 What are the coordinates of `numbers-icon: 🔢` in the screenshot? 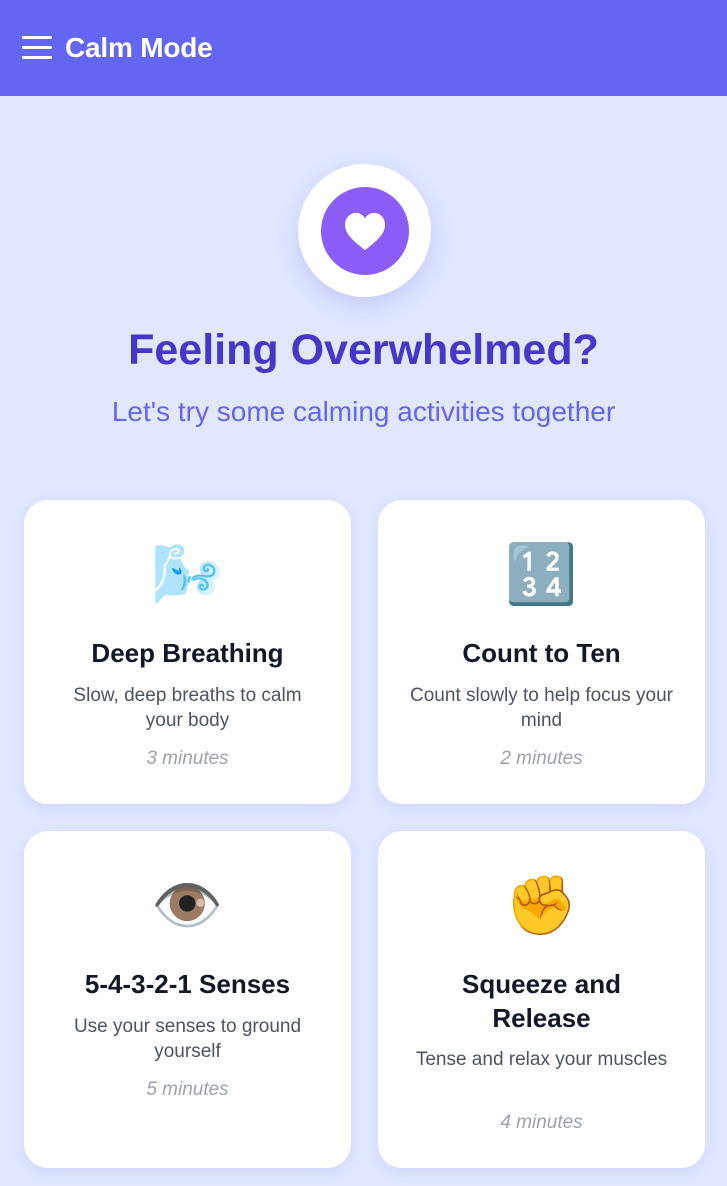 It's located at (541, 574).